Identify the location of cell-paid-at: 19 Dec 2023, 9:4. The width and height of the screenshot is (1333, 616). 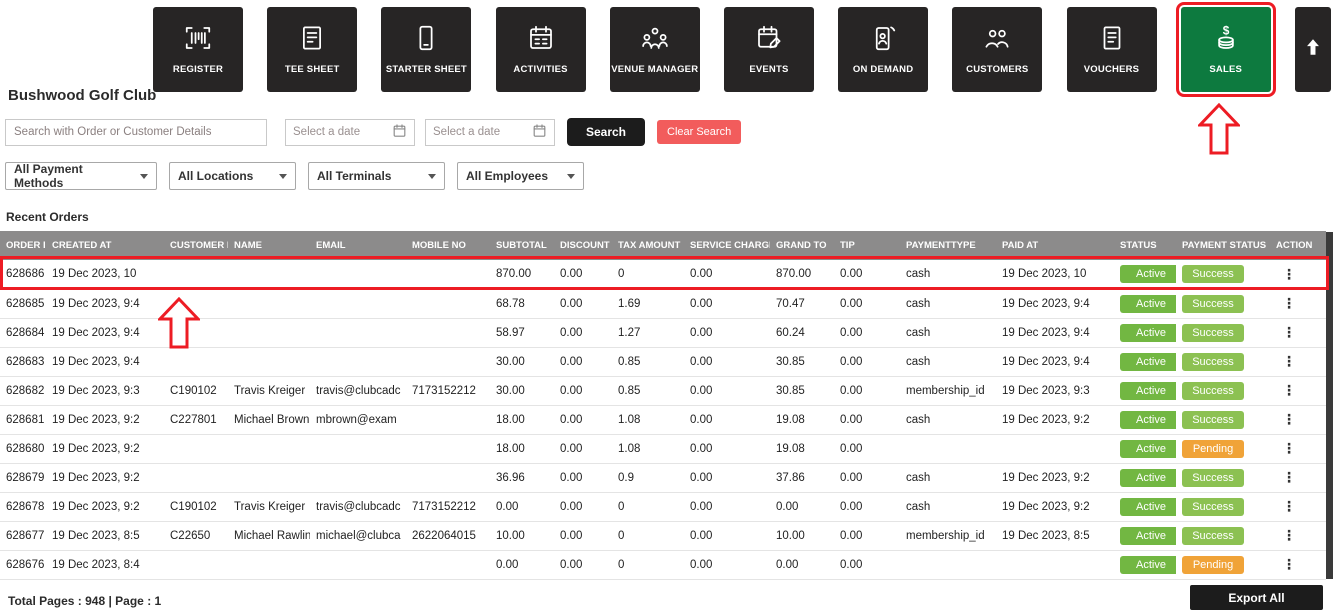
(1055, 333).